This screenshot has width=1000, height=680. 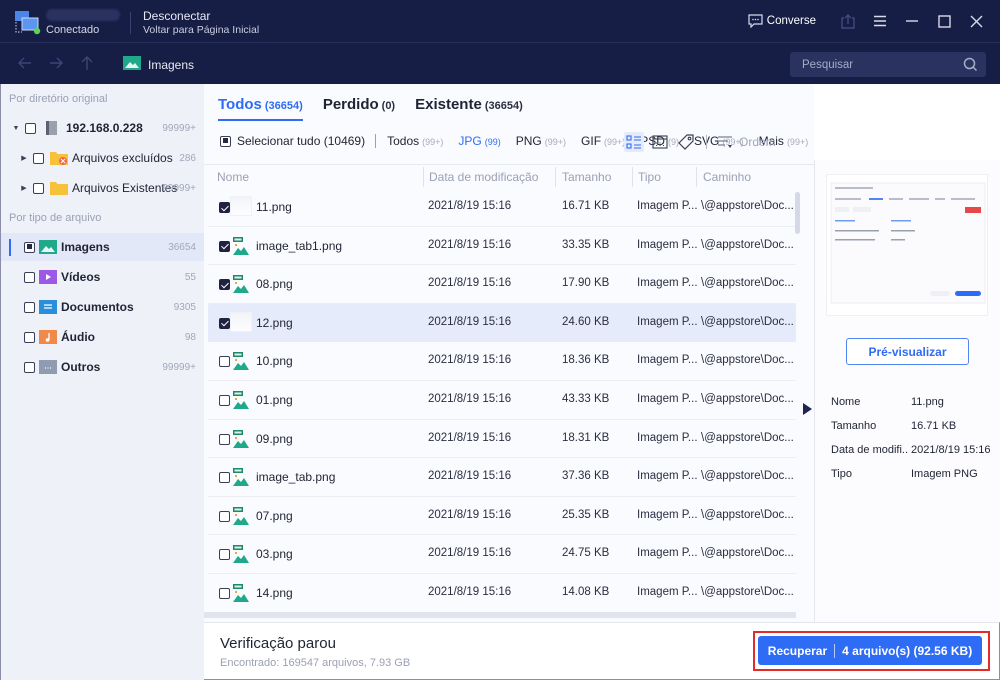 What do you see at coordinates (132, 63) in the screenshot?
I see `images-folder-icon` at bounding box center [132, 63].